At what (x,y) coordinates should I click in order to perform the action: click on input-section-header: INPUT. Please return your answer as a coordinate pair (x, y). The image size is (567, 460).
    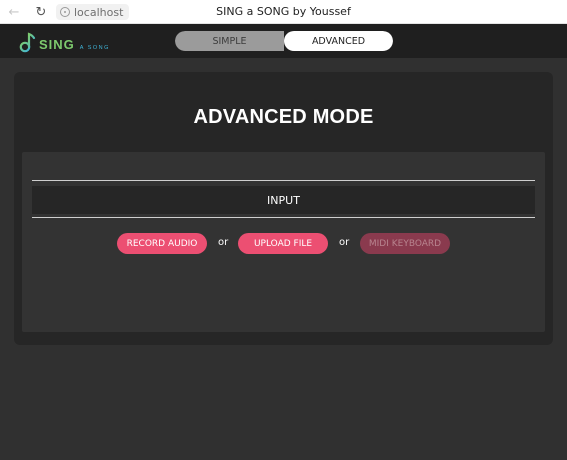
    Looking at the image, I should click on (283, 200).